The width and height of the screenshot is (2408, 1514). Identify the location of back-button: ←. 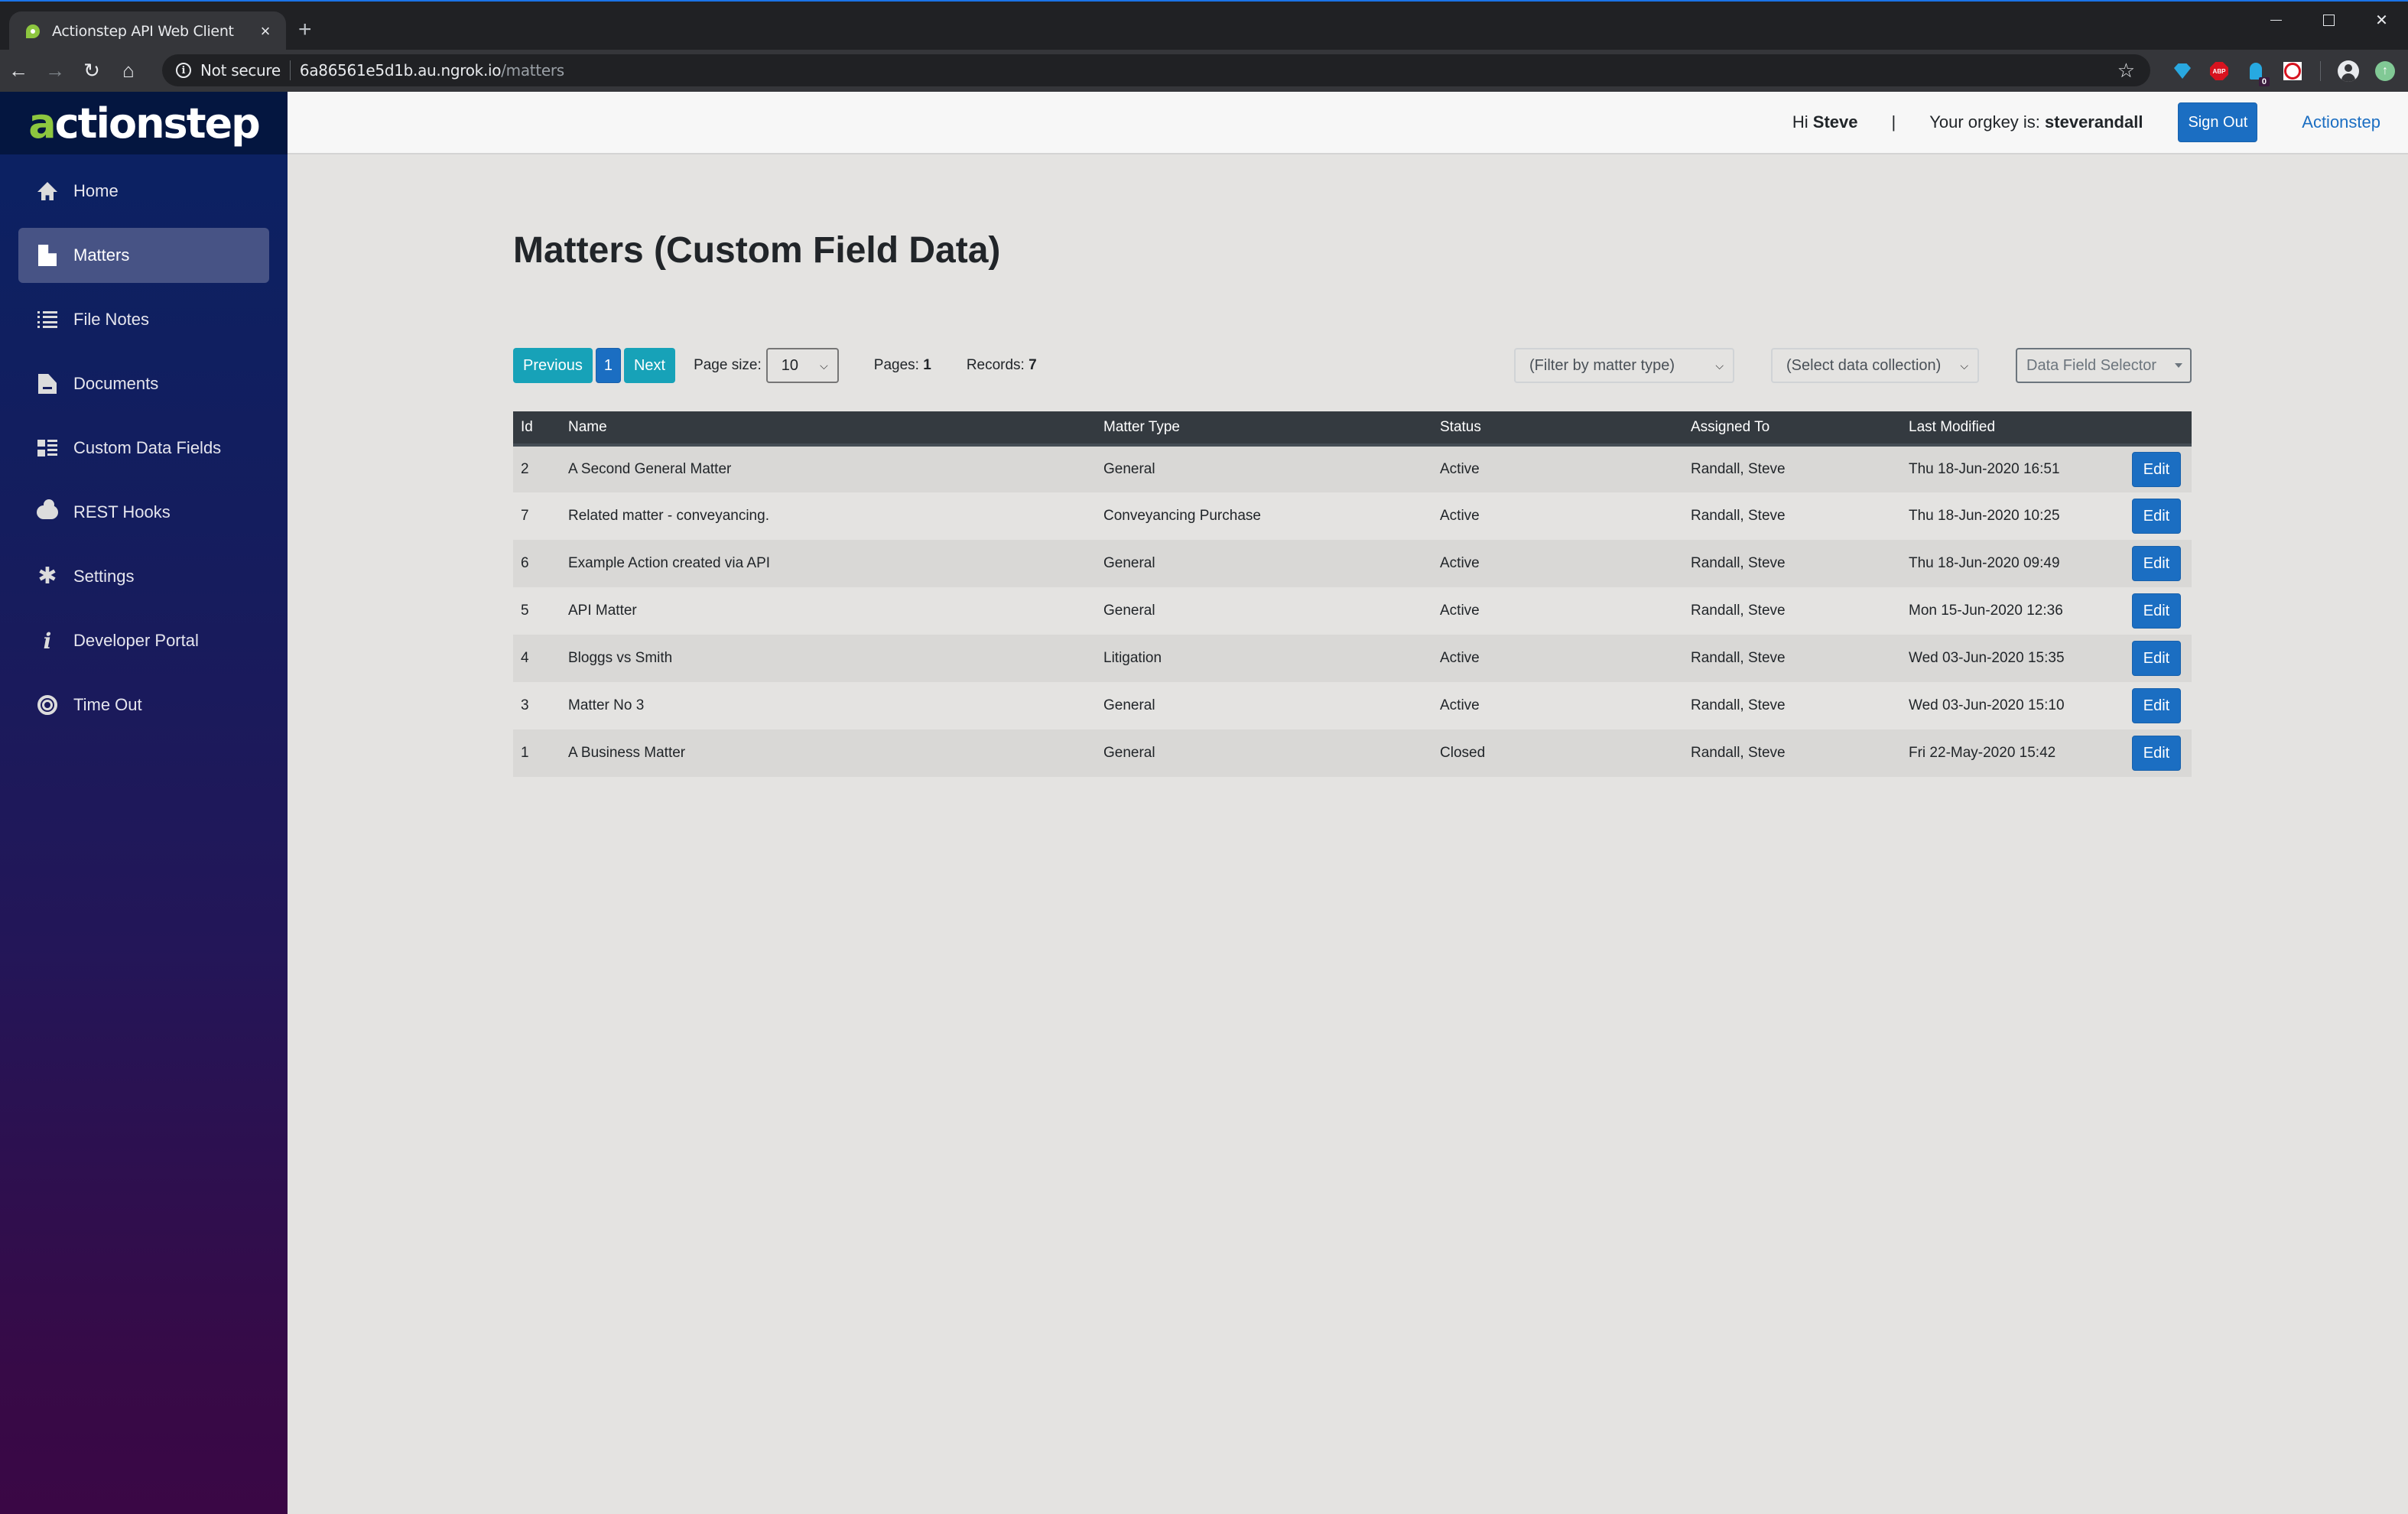
(18, 71).